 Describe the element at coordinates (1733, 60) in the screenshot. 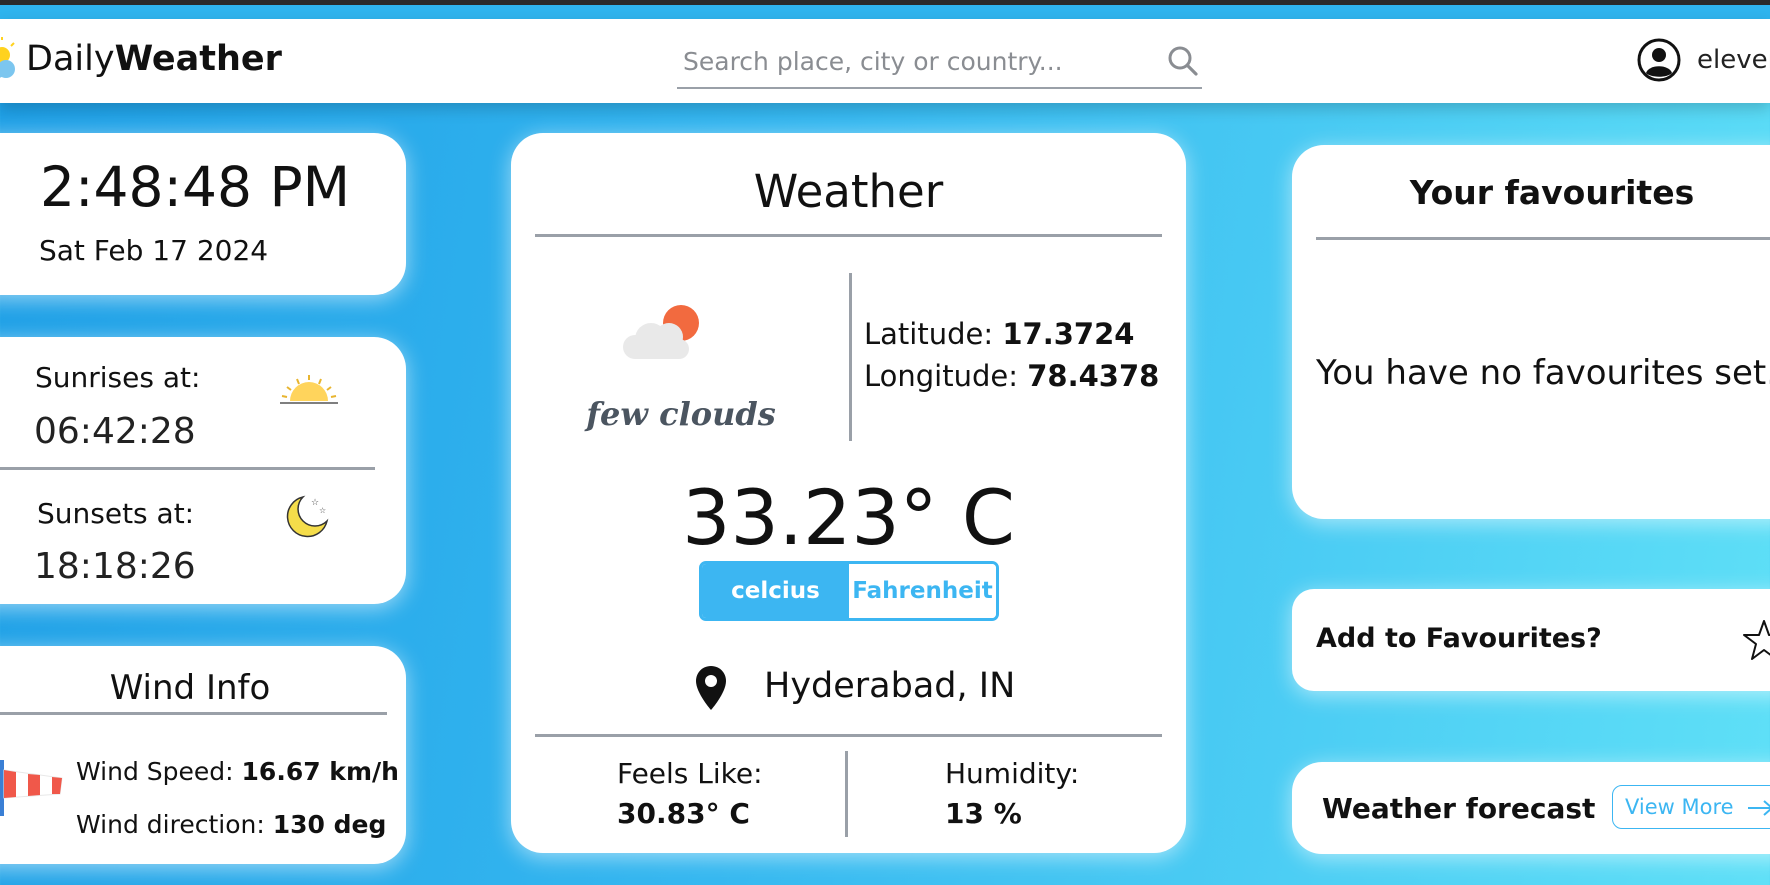

I see `username: eleven` at that location.